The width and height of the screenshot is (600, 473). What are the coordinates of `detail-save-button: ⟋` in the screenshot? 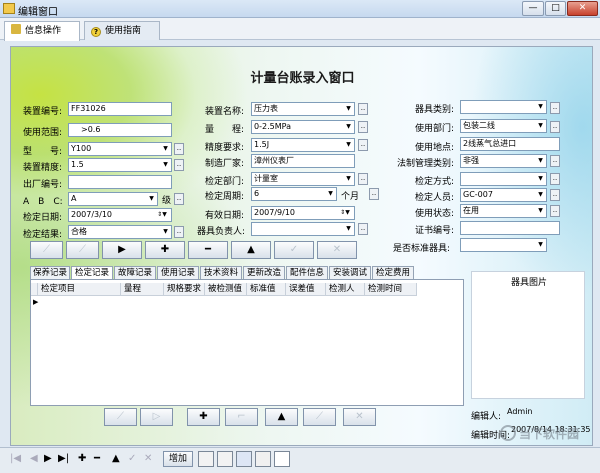 It's located at (319, 417).